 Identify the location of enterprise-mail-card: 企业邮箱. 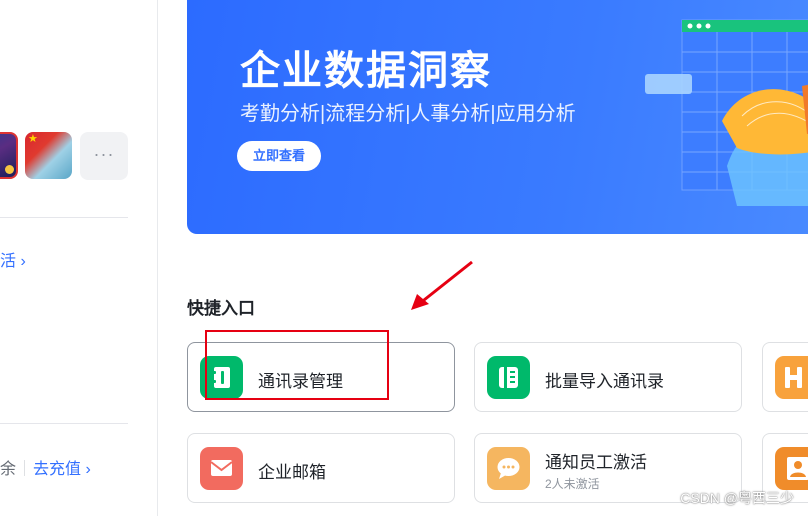
(321, 468).